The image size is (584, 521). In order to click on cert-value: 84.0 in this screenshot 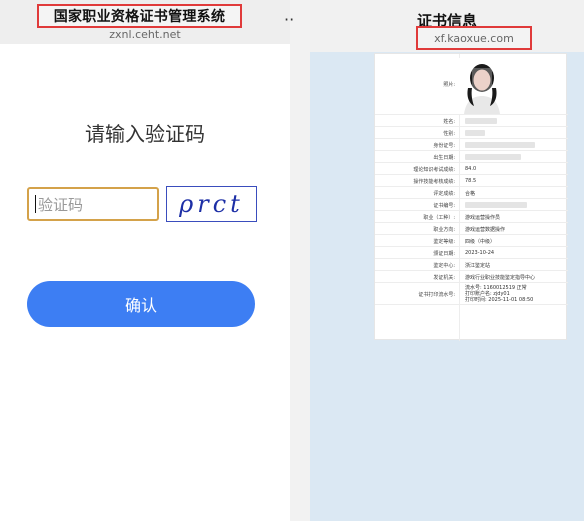, I will do `click(471, 169)`.